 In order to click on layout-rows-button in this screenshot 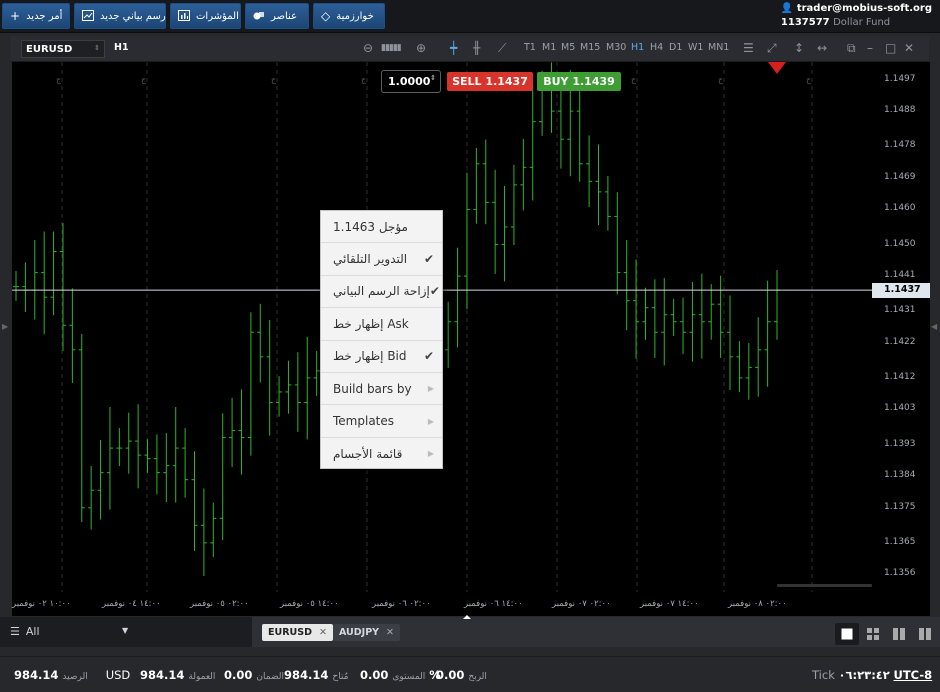, I will do `click(925, 634)`.